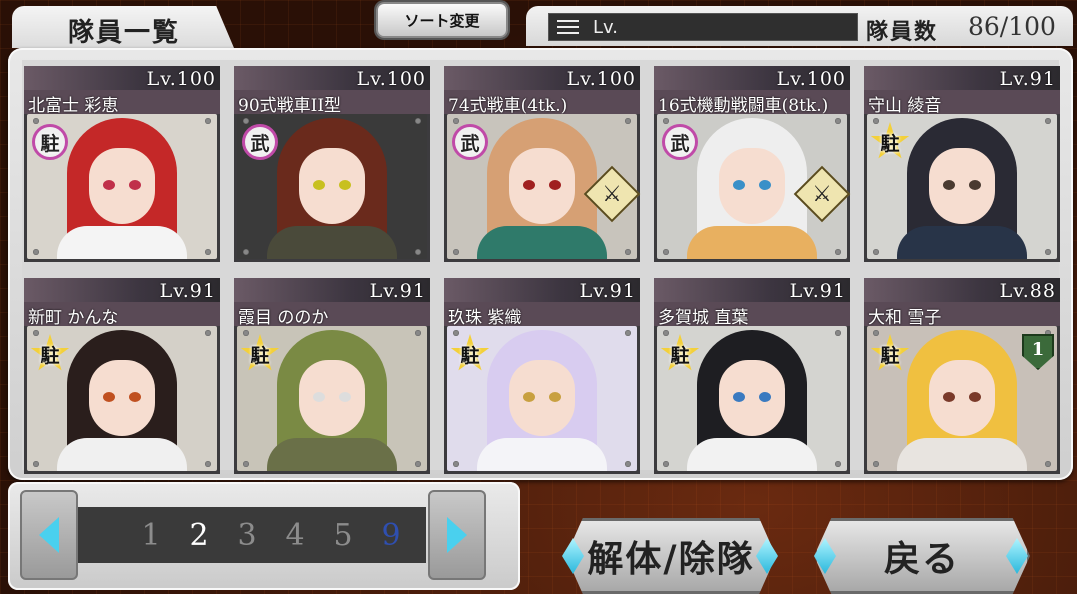 Image resolution: width=1077 pixels, height=594 pixels. I want to click on member-card: Lv.88 大和 雪子 駐 1, so click(962, 376).